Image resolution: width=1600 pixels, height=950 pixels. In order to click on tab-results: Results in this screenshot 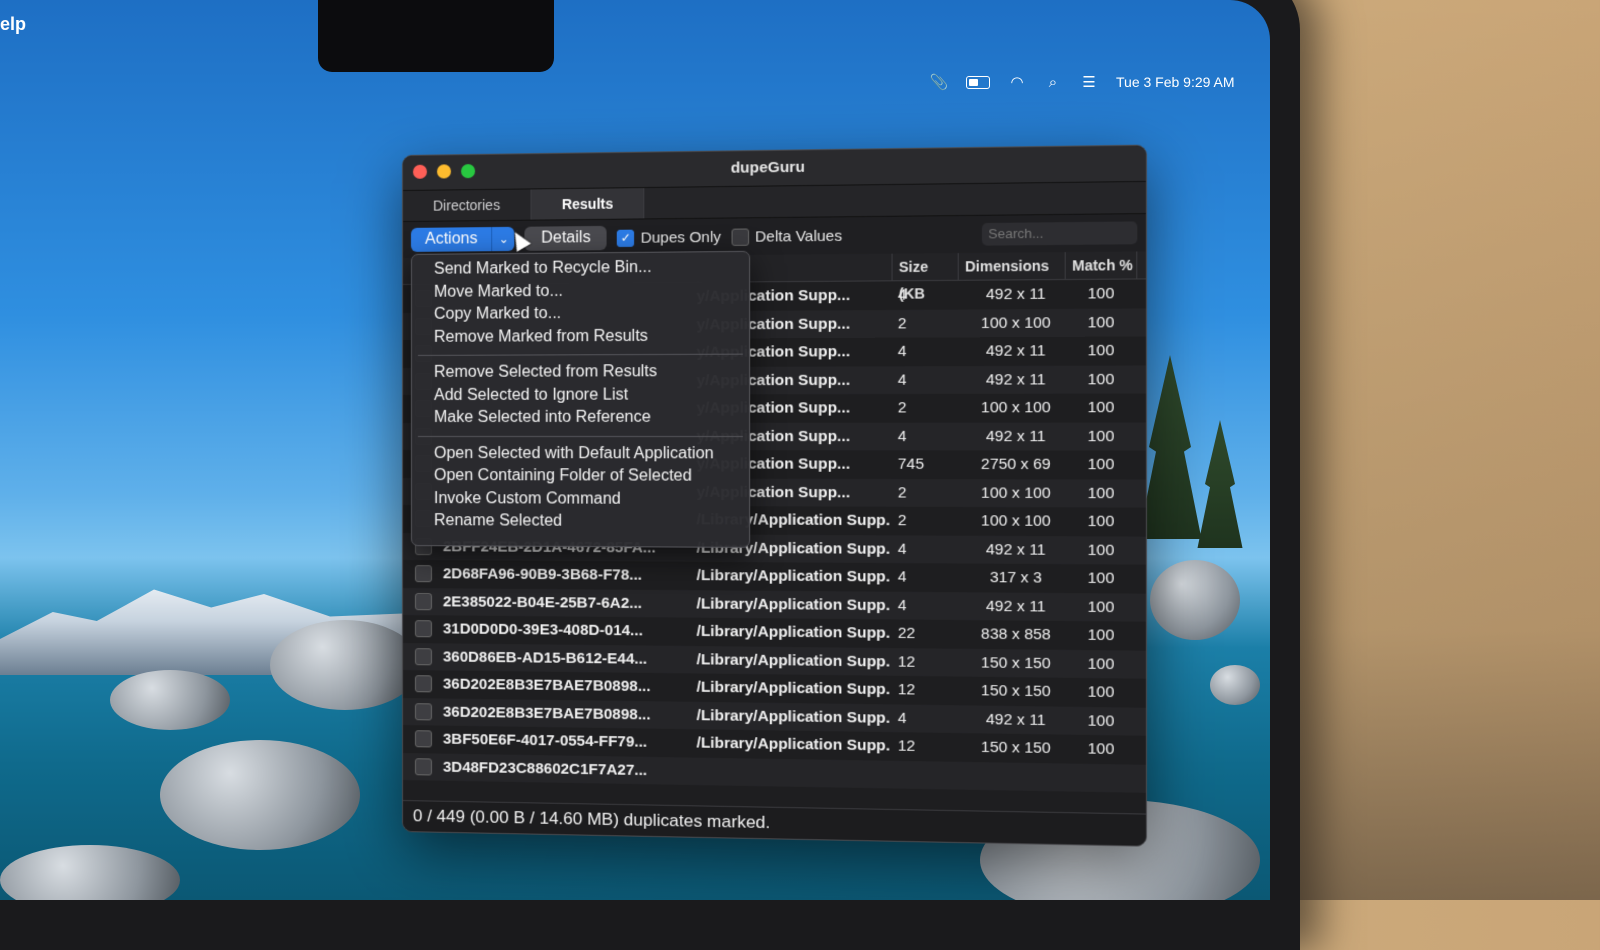, I will do `click(587, 204)`.